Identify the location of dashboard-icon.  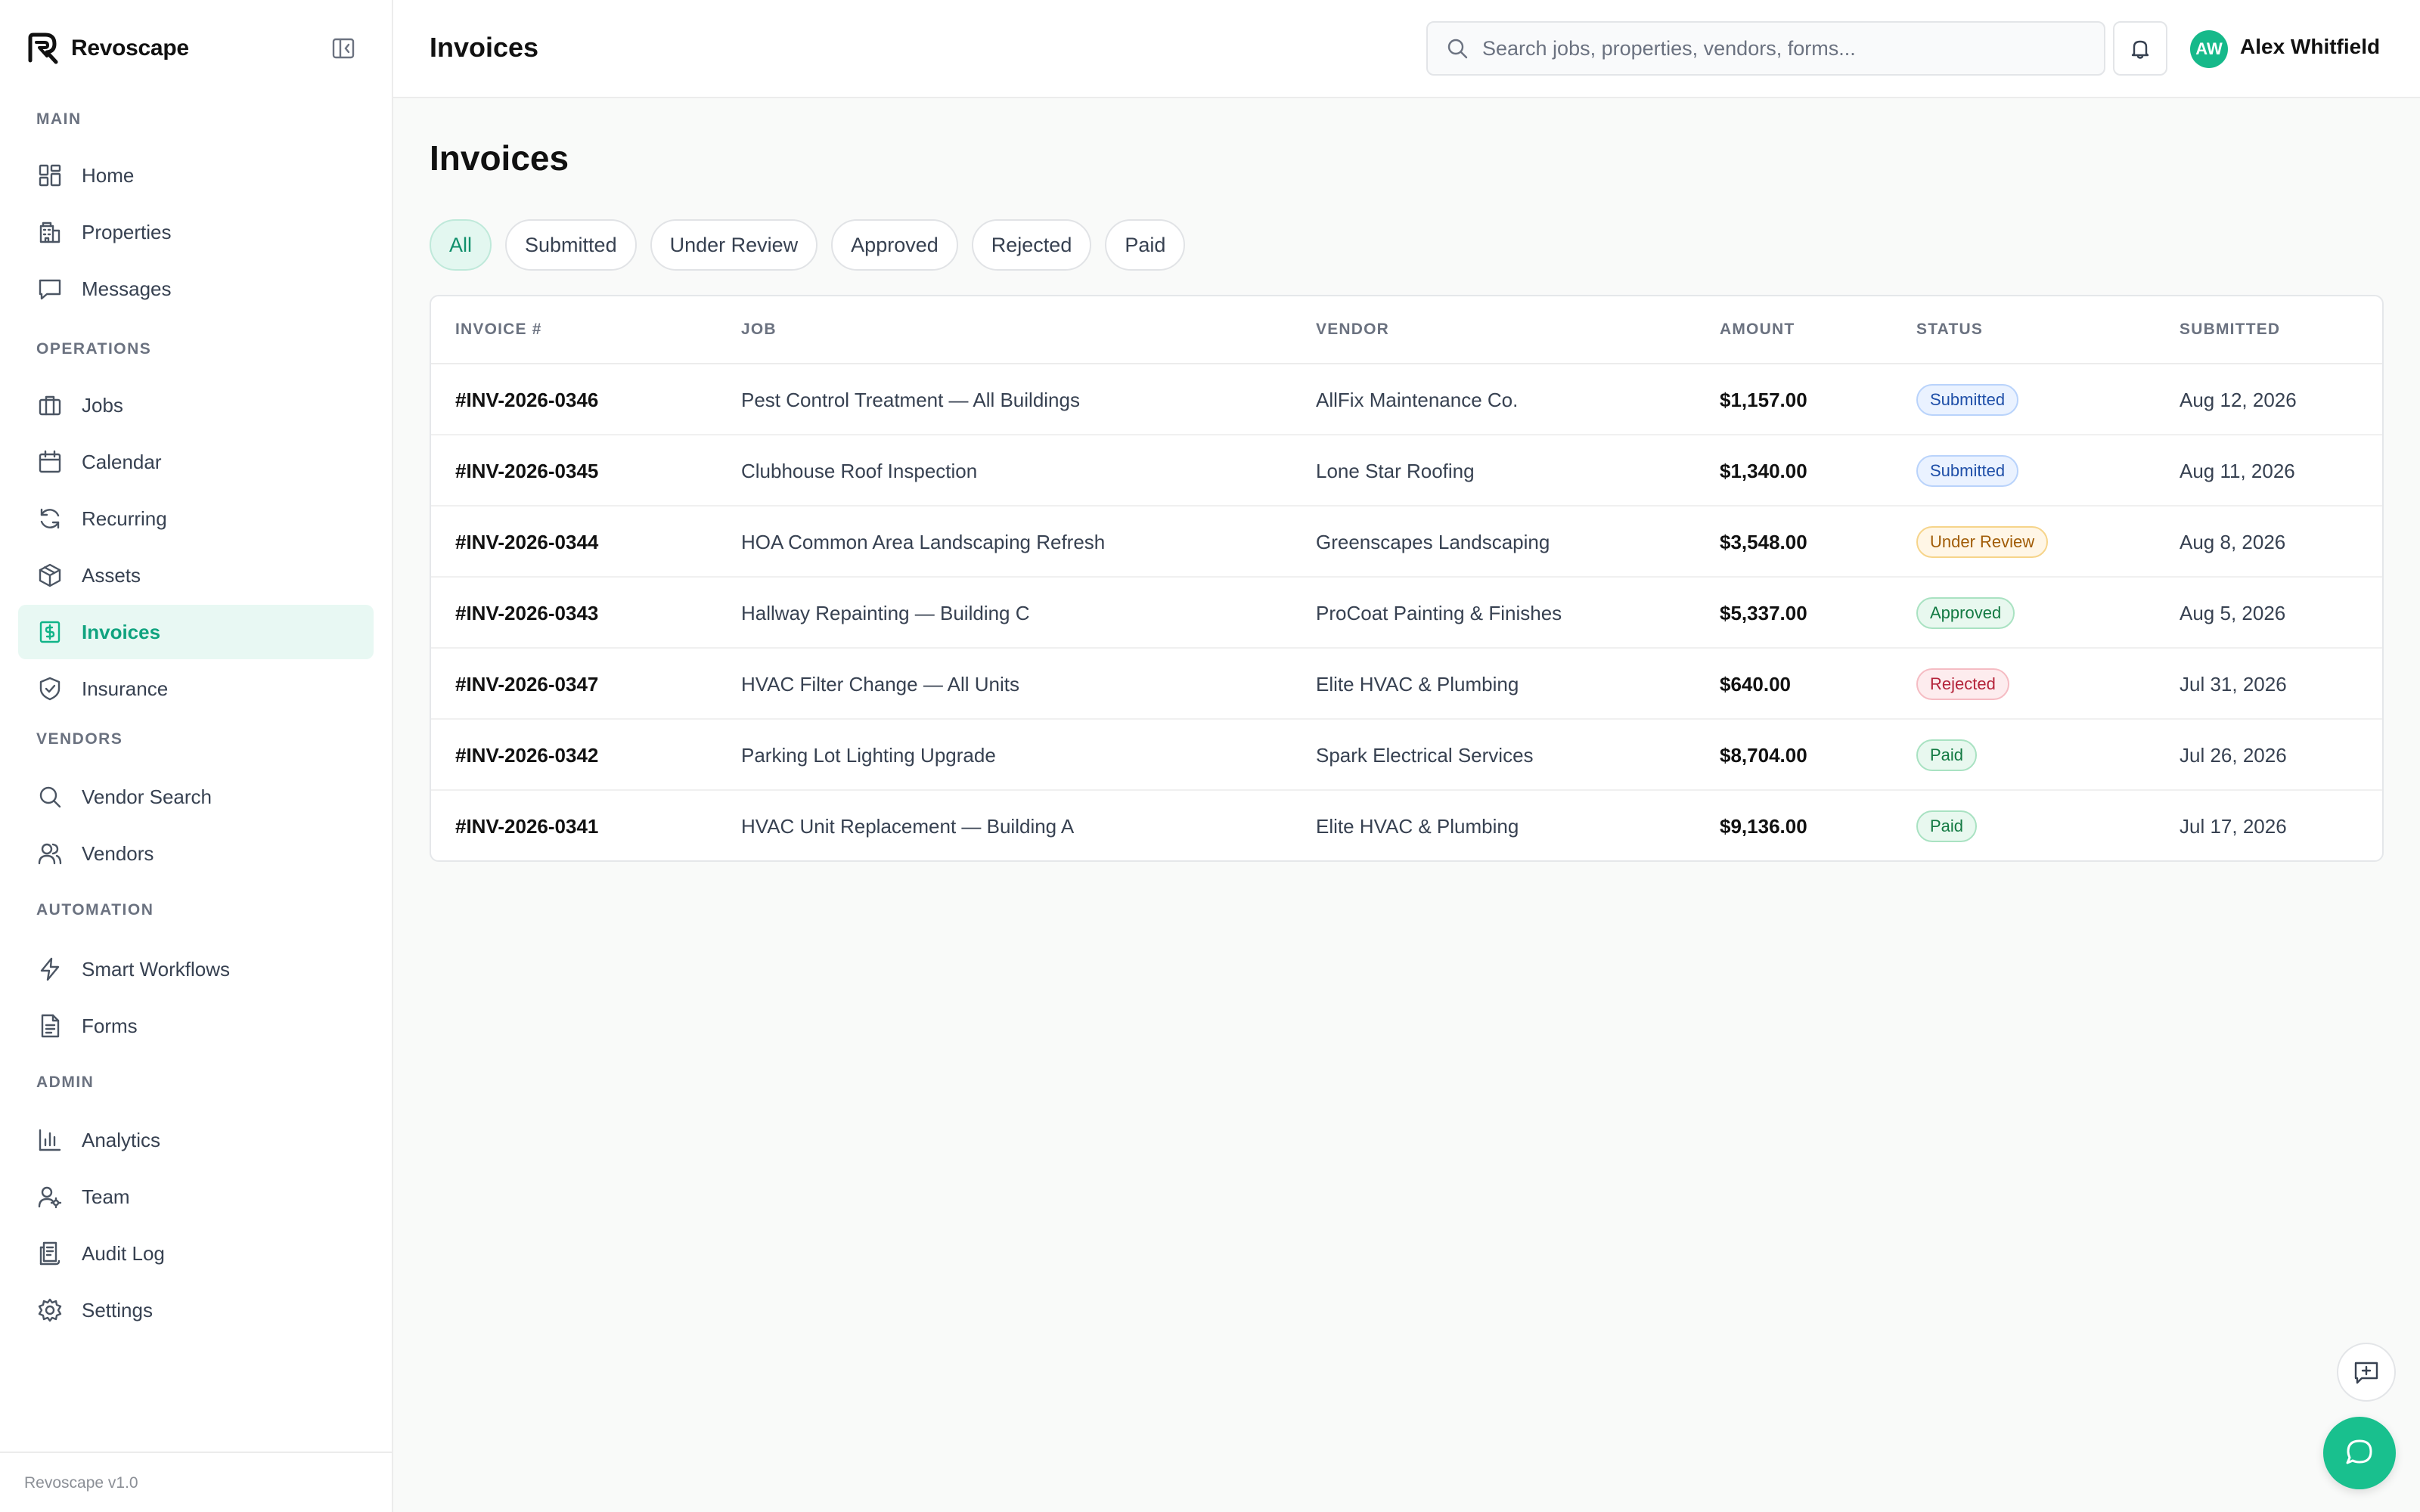
(50, 175).